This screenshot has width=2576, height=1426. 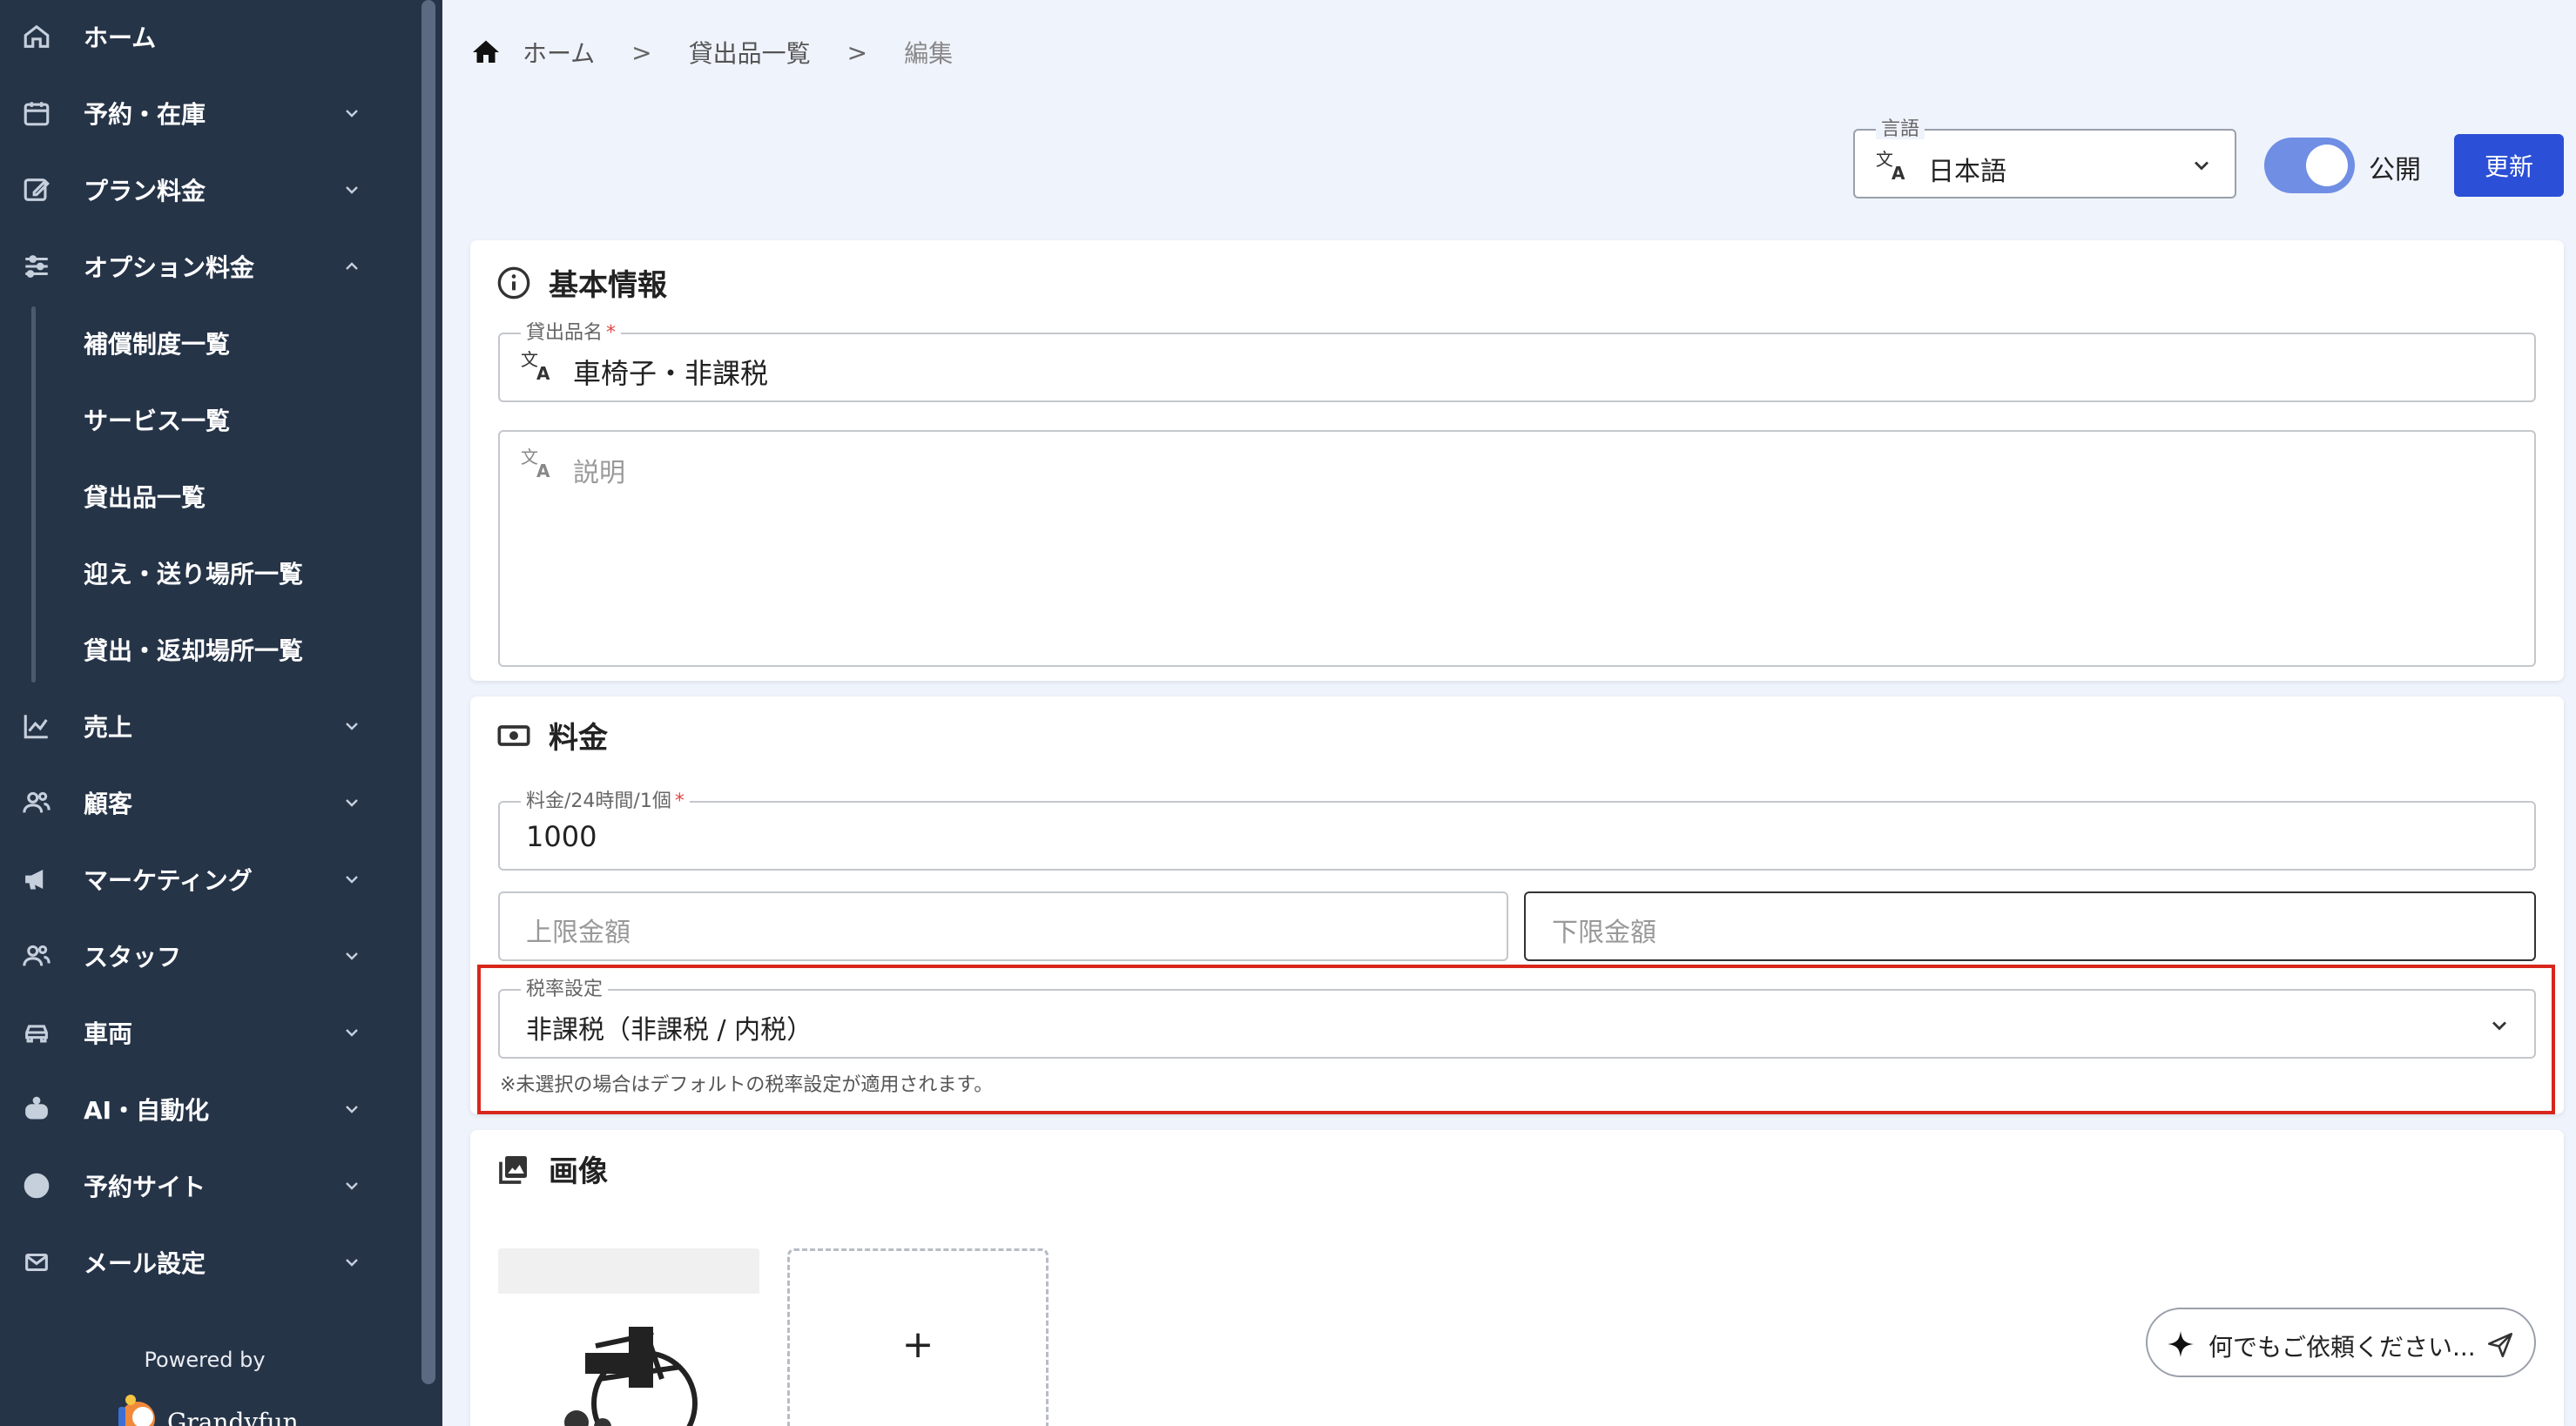 I want to click on sidebar-item-rental-items: 貸出品一覧, so click(x=191, y=496).